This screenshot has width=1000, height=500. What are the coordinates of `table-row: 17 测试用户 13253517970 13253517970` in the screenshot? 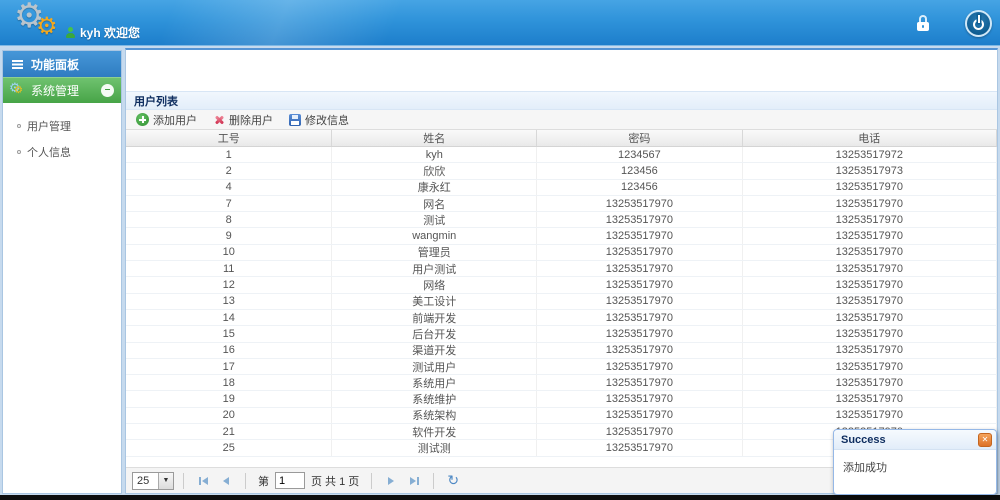 It's located at (561, 367).